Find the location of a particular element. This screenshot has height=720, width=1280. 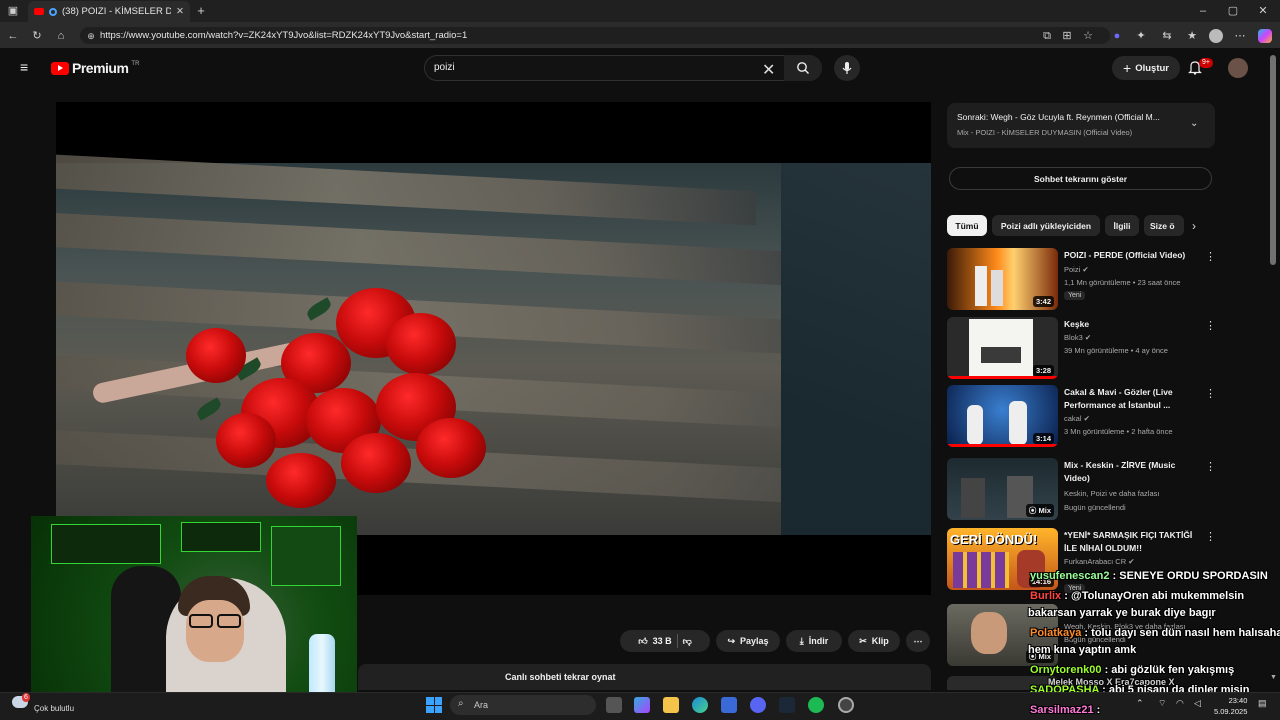

translate-icon: ⧉ is located at coordinates (1047, 36).